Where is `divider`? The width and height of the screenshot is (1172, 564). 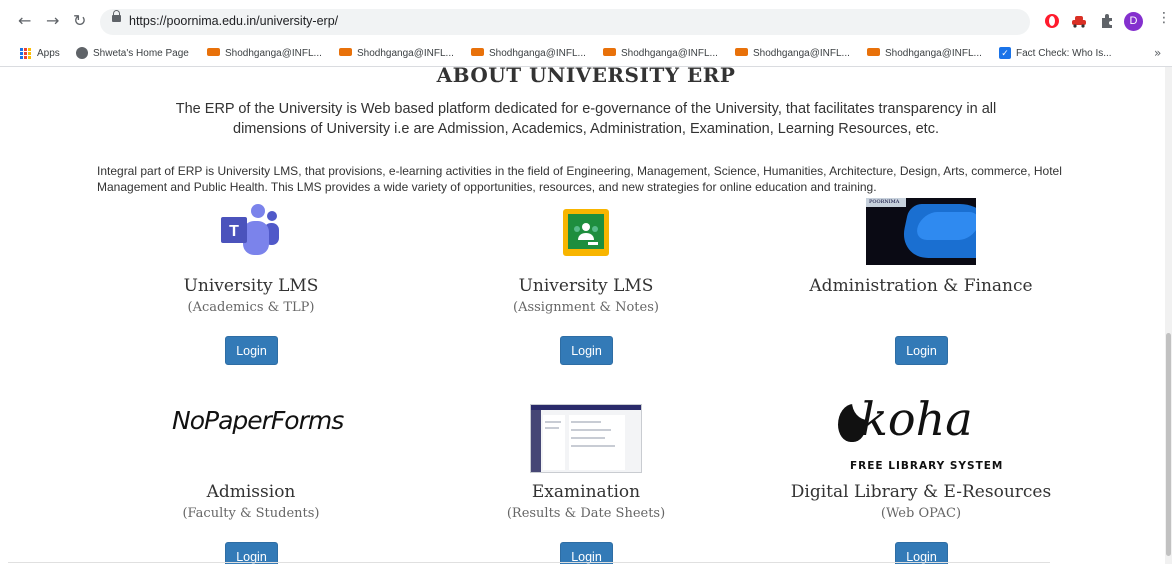 divider is located at coordinates (529, 562).